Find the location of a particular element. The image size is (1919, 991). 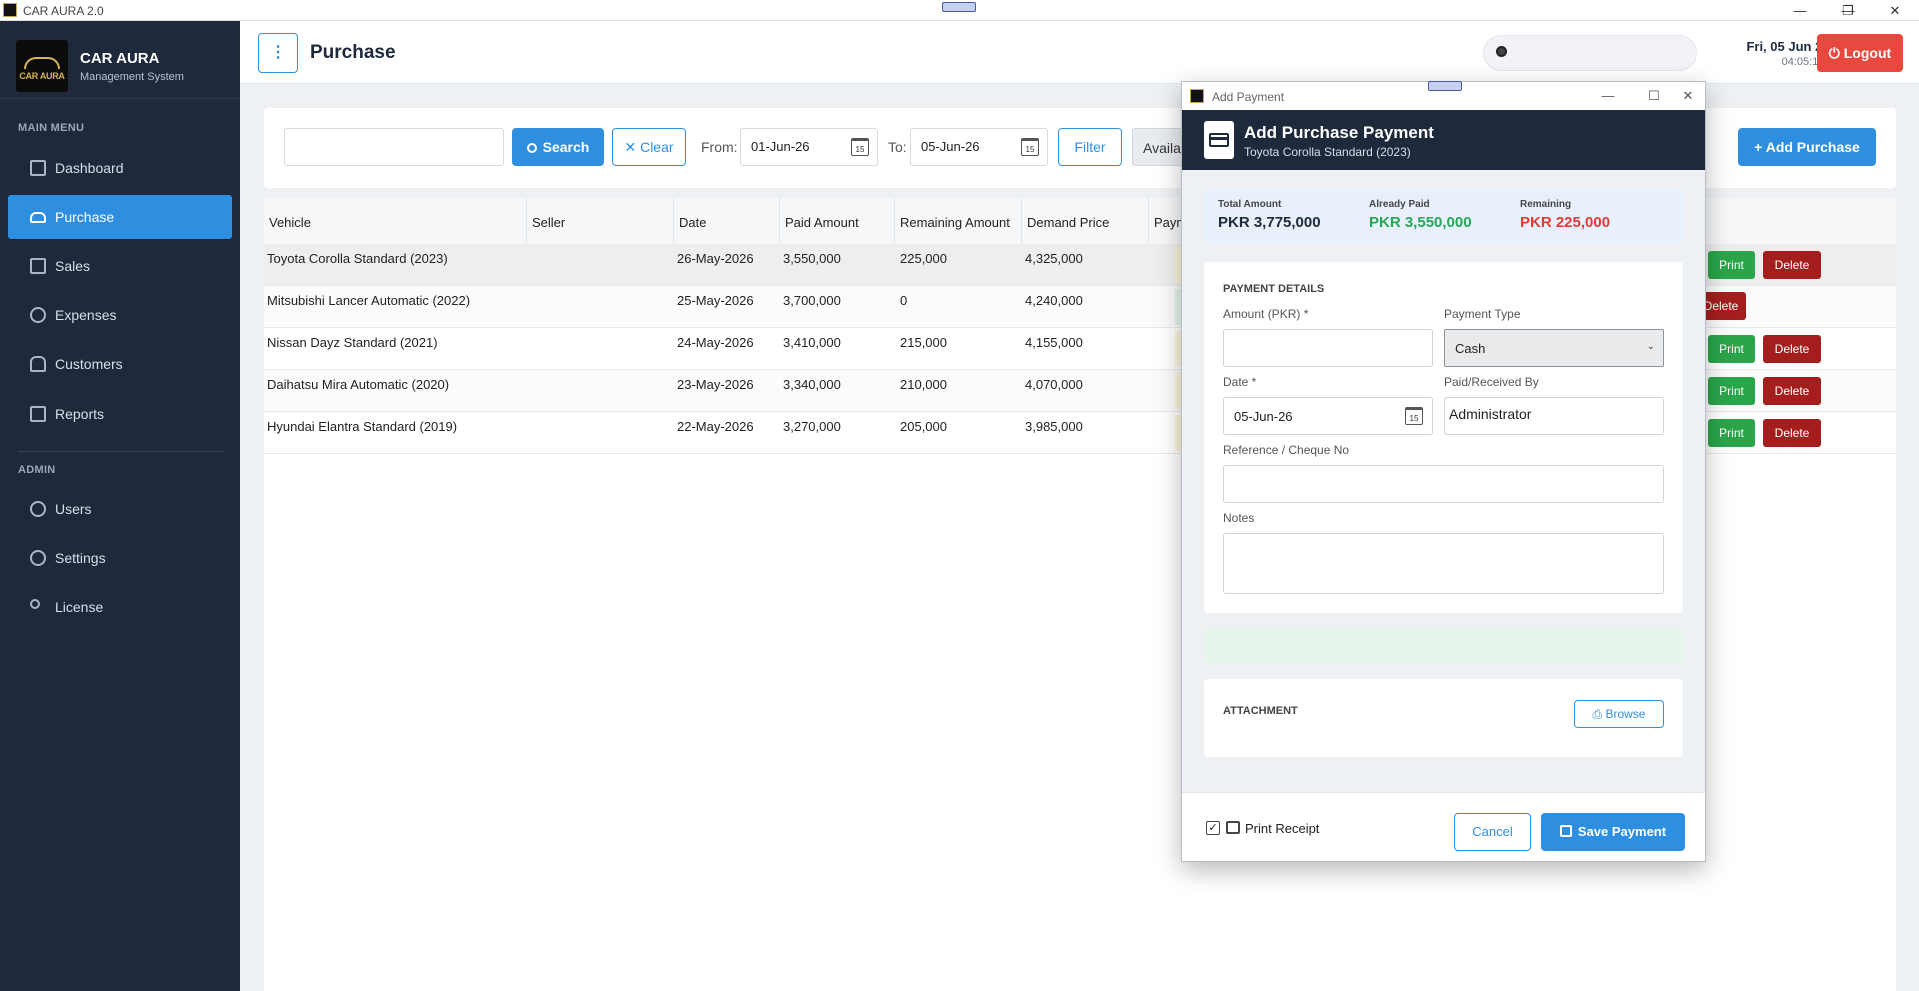

plus-icon: + is located at coordinates (1760, 147).